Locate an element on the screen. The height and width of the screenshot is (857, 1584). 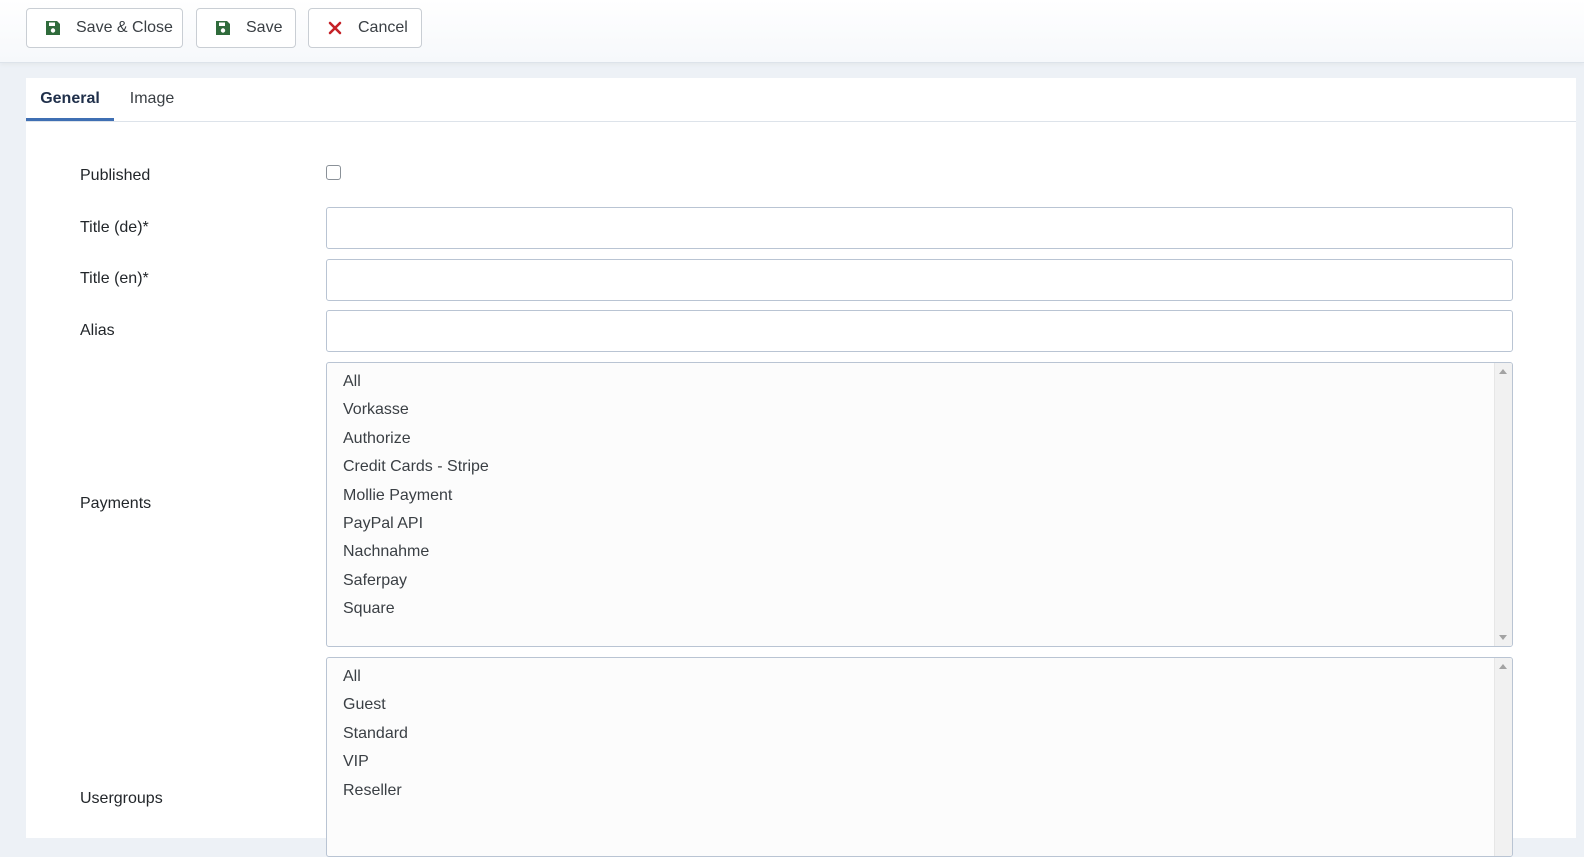
title-en-input is located at coordinates (919, 280).